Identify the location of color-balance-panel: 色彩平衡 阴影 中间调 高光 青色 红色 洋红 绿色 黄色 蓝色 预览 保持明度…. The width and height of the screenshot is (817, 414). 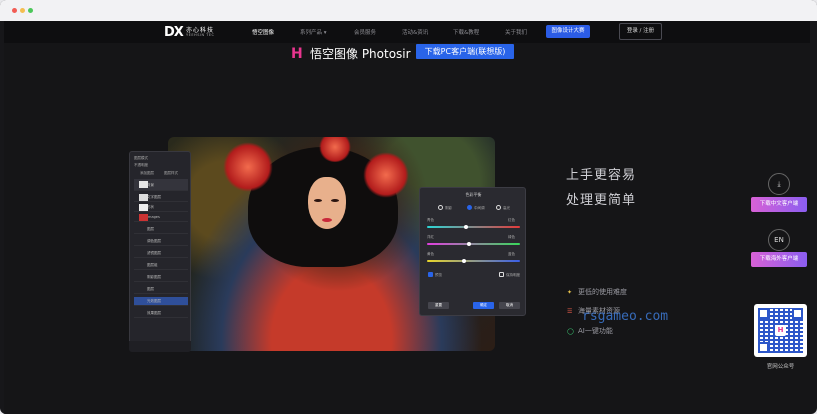
(472, 251).